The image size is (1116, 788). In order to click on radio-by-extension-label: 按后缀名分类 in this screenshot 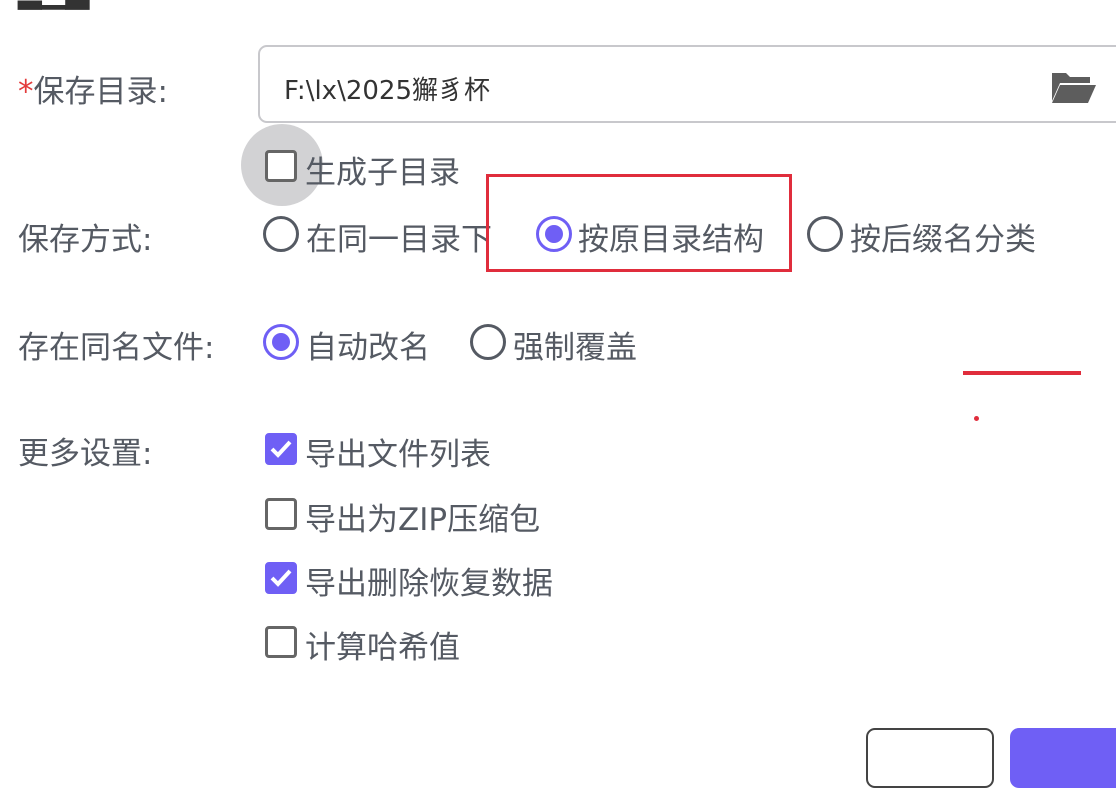, I will do `click(943, 240)`.